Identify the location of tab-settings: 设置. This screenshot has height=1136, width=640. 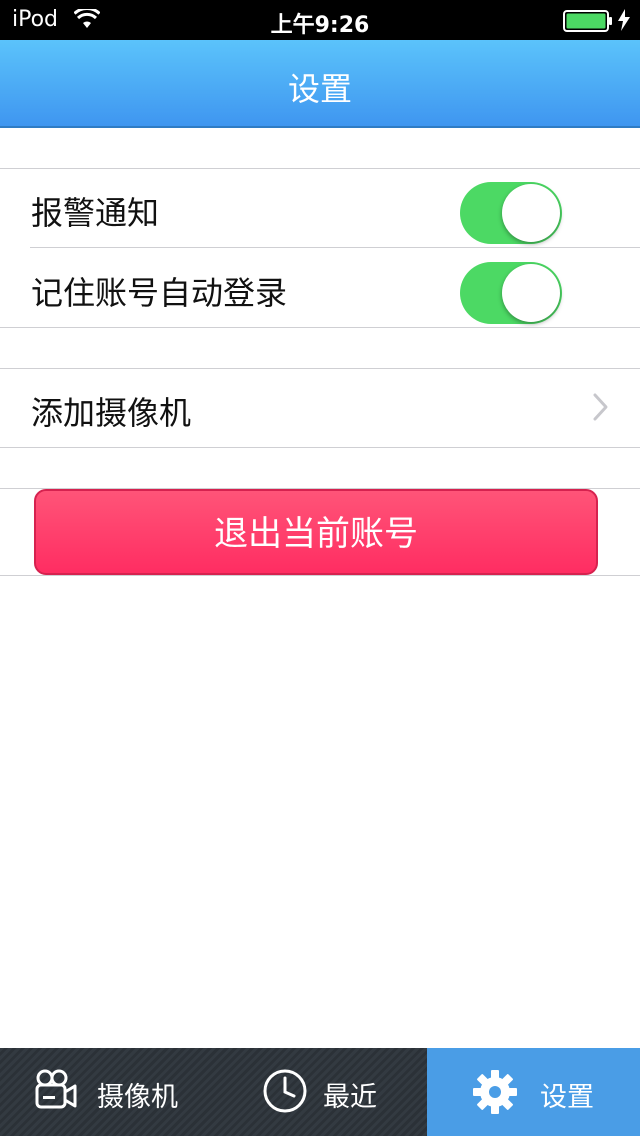
(533, 1092).